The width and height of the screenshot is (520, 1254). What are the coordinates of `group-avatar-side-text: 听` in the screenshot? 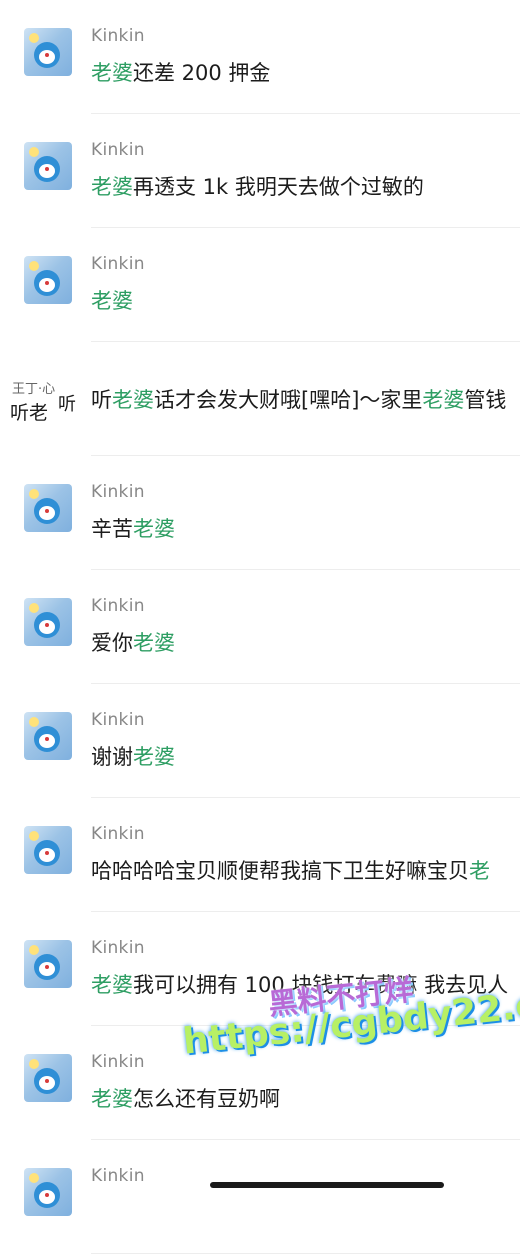 It's located at (67, 404).